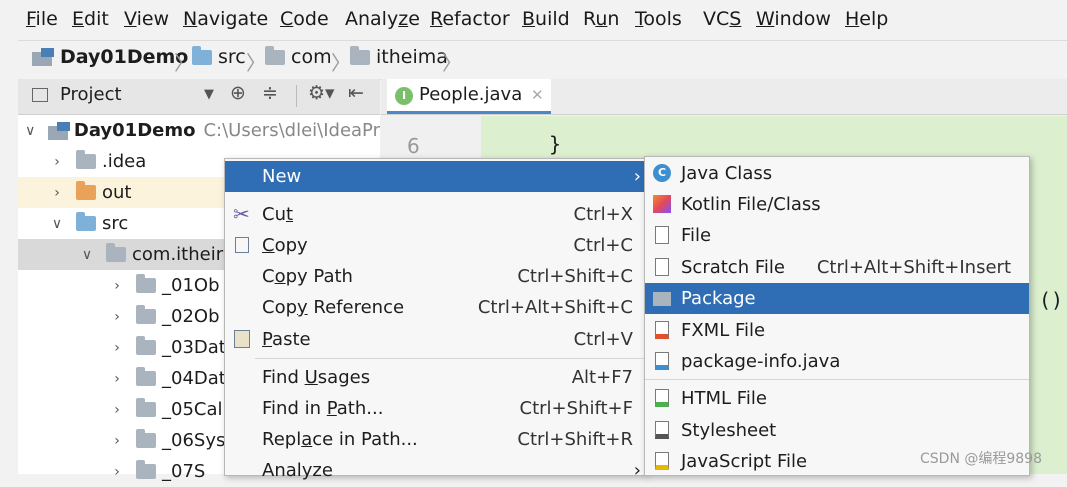 Image resolution: width=1067 pixels, height=487 pixels. I want to click on menu-label: elp, so click(874, 19).